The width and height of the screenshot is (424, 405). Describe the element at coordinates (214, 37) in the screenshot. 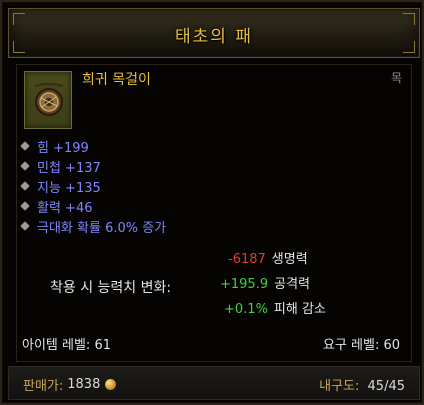

I see `item-name: 태초의 패` at that location.